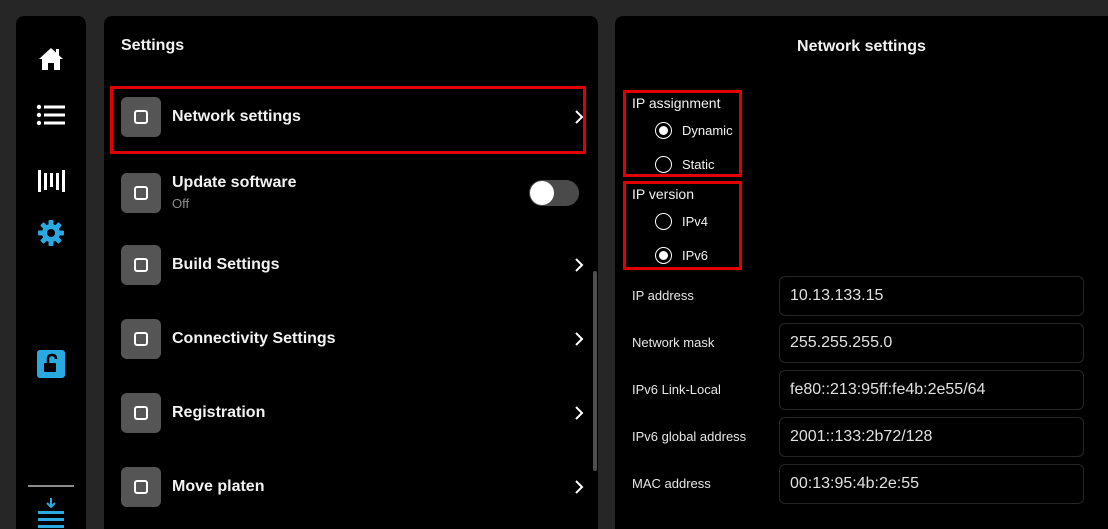 This screenshot has height=529, width=1108. I want to click on field-label: MAC address, so click(671, 483).